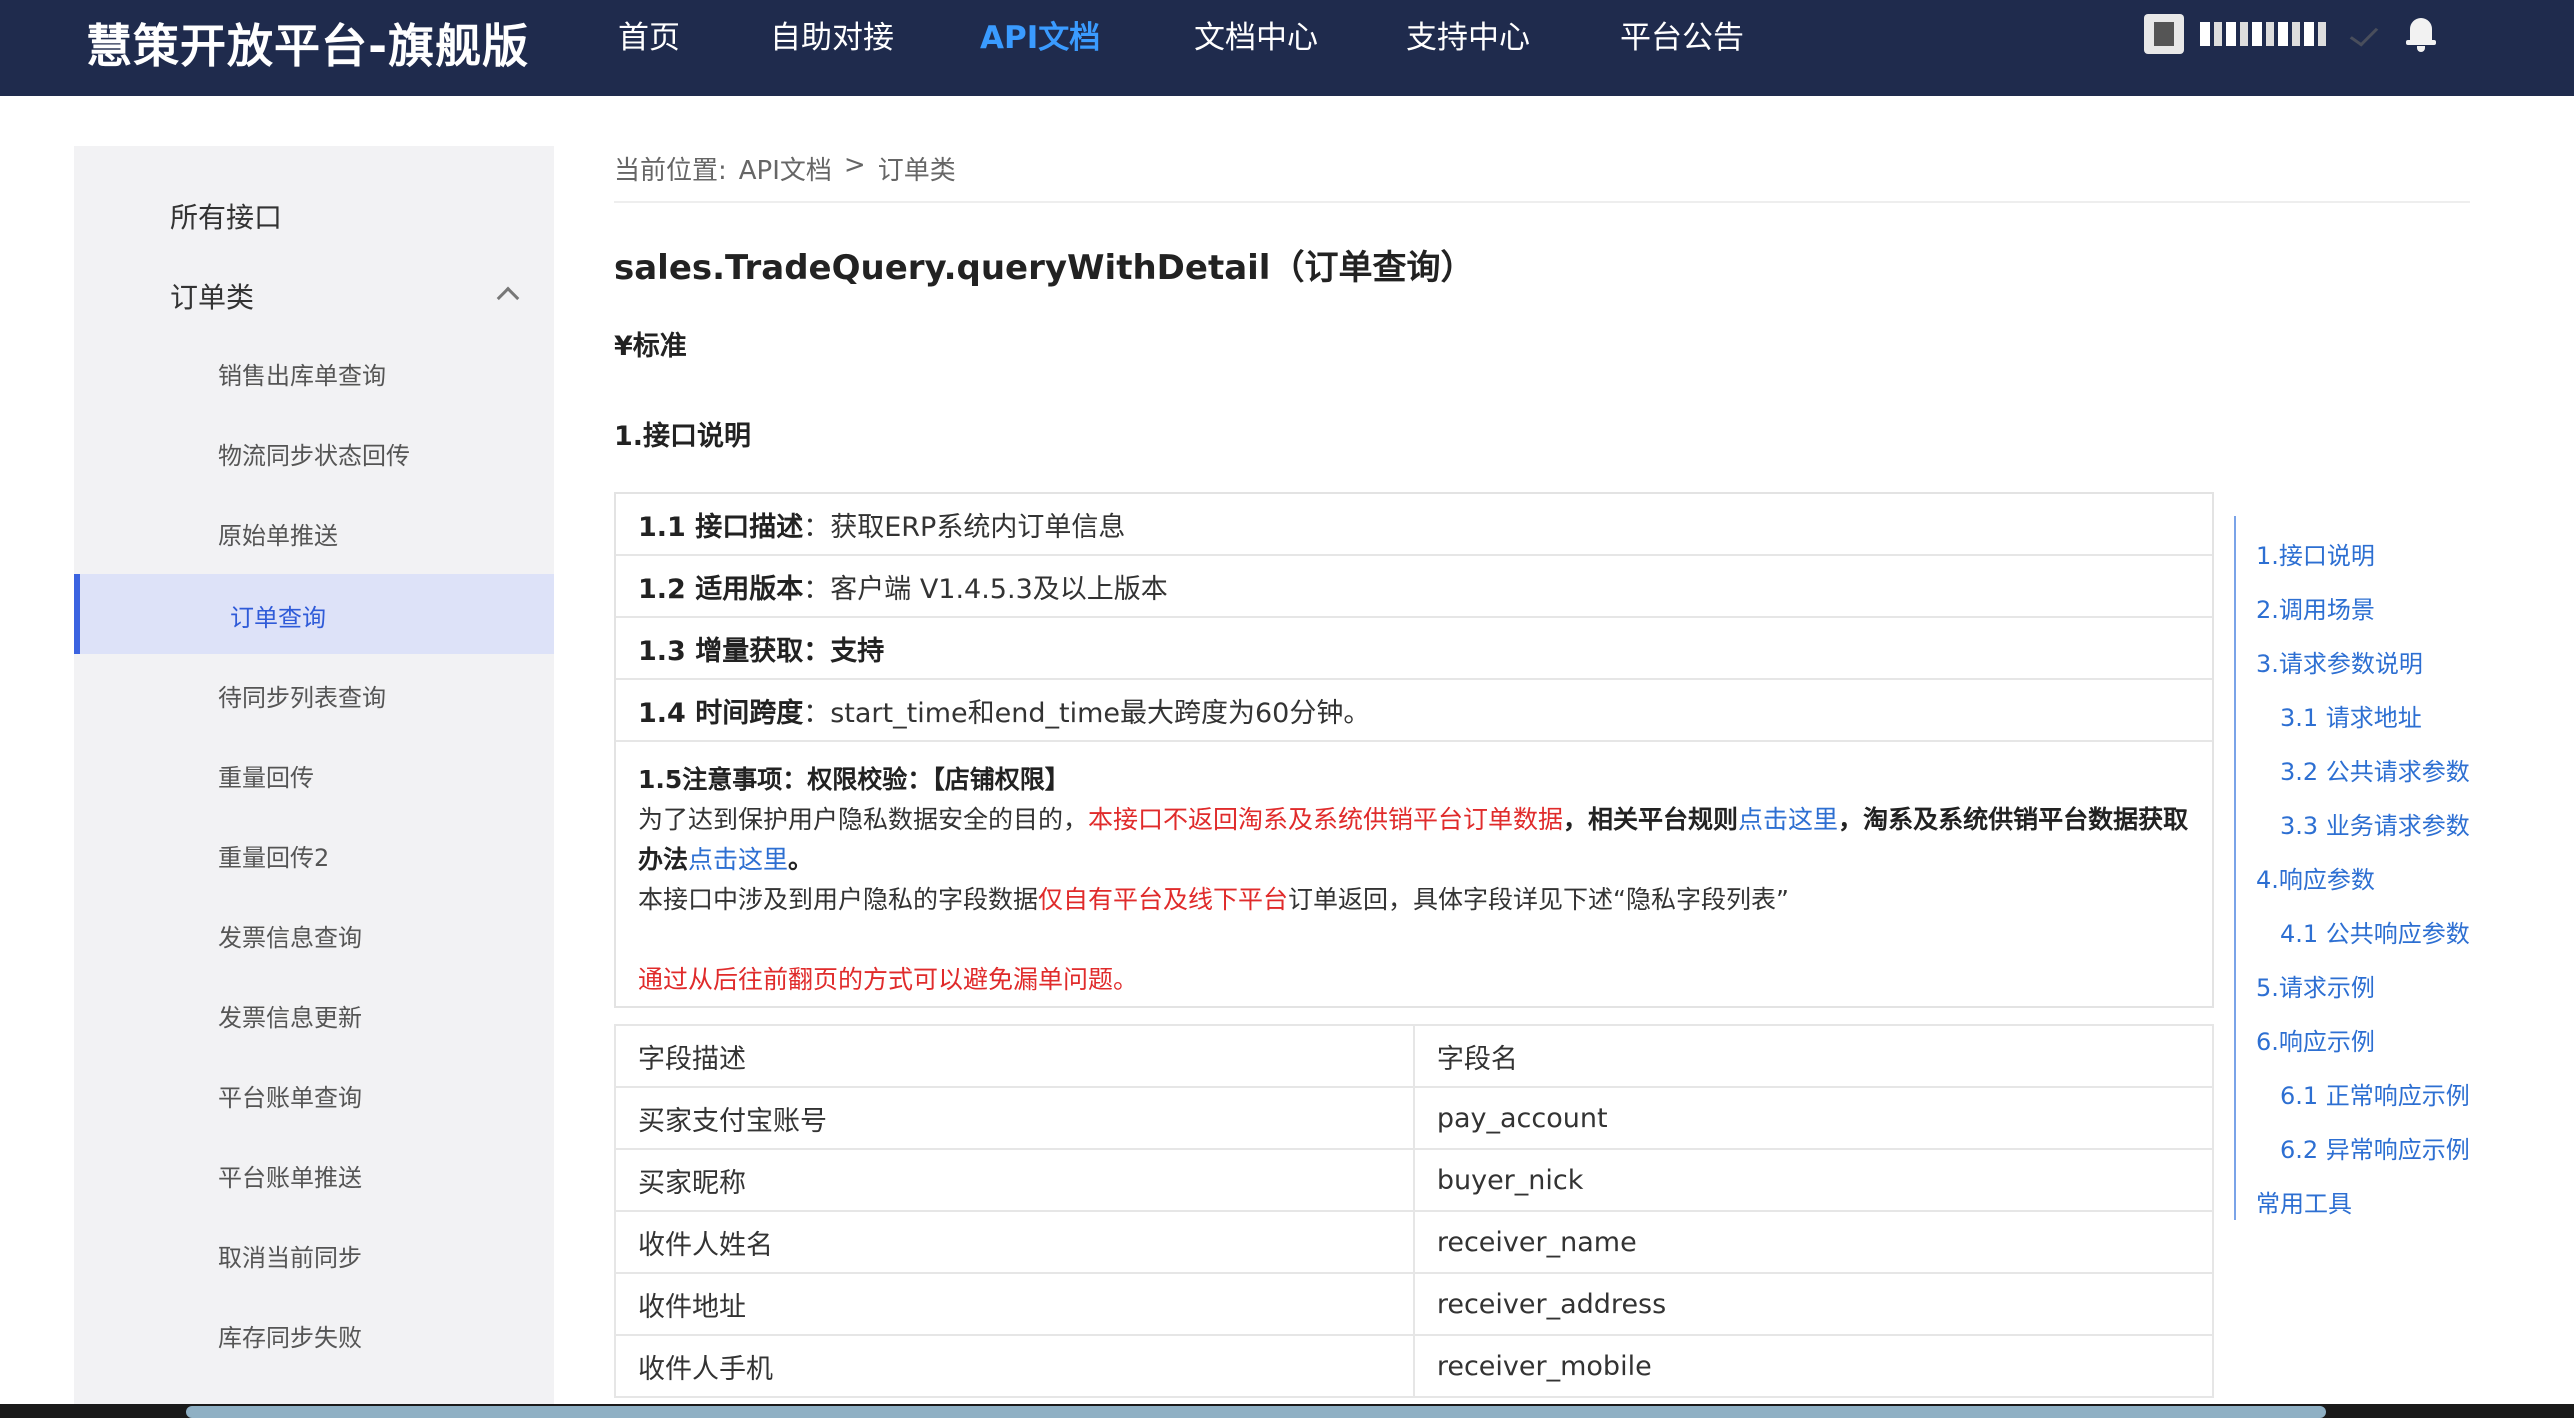  Describe the element at coordinates (1087, 38) in the screenshot. I see `nav-api-docs: API文档` at that location.